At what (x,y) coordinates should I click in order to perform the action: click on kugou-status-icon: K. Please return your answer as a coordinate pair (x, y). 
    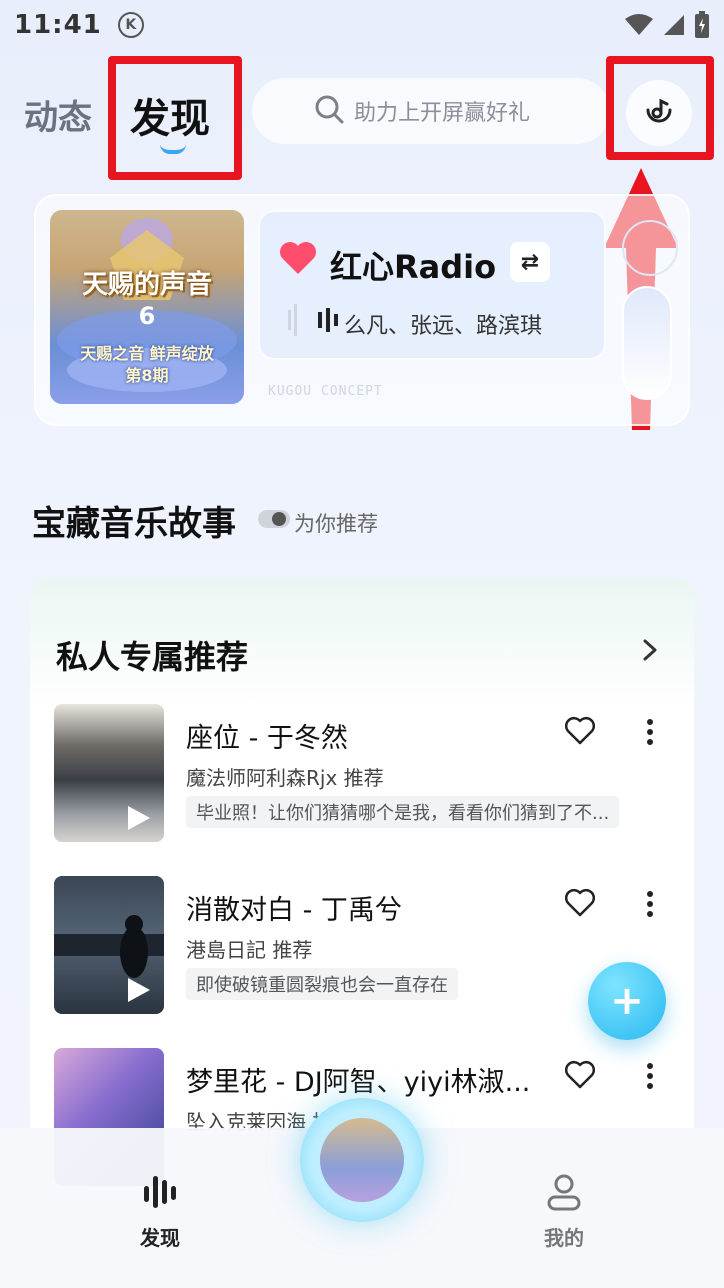
    Looking at the image, I should click on (130, 25).